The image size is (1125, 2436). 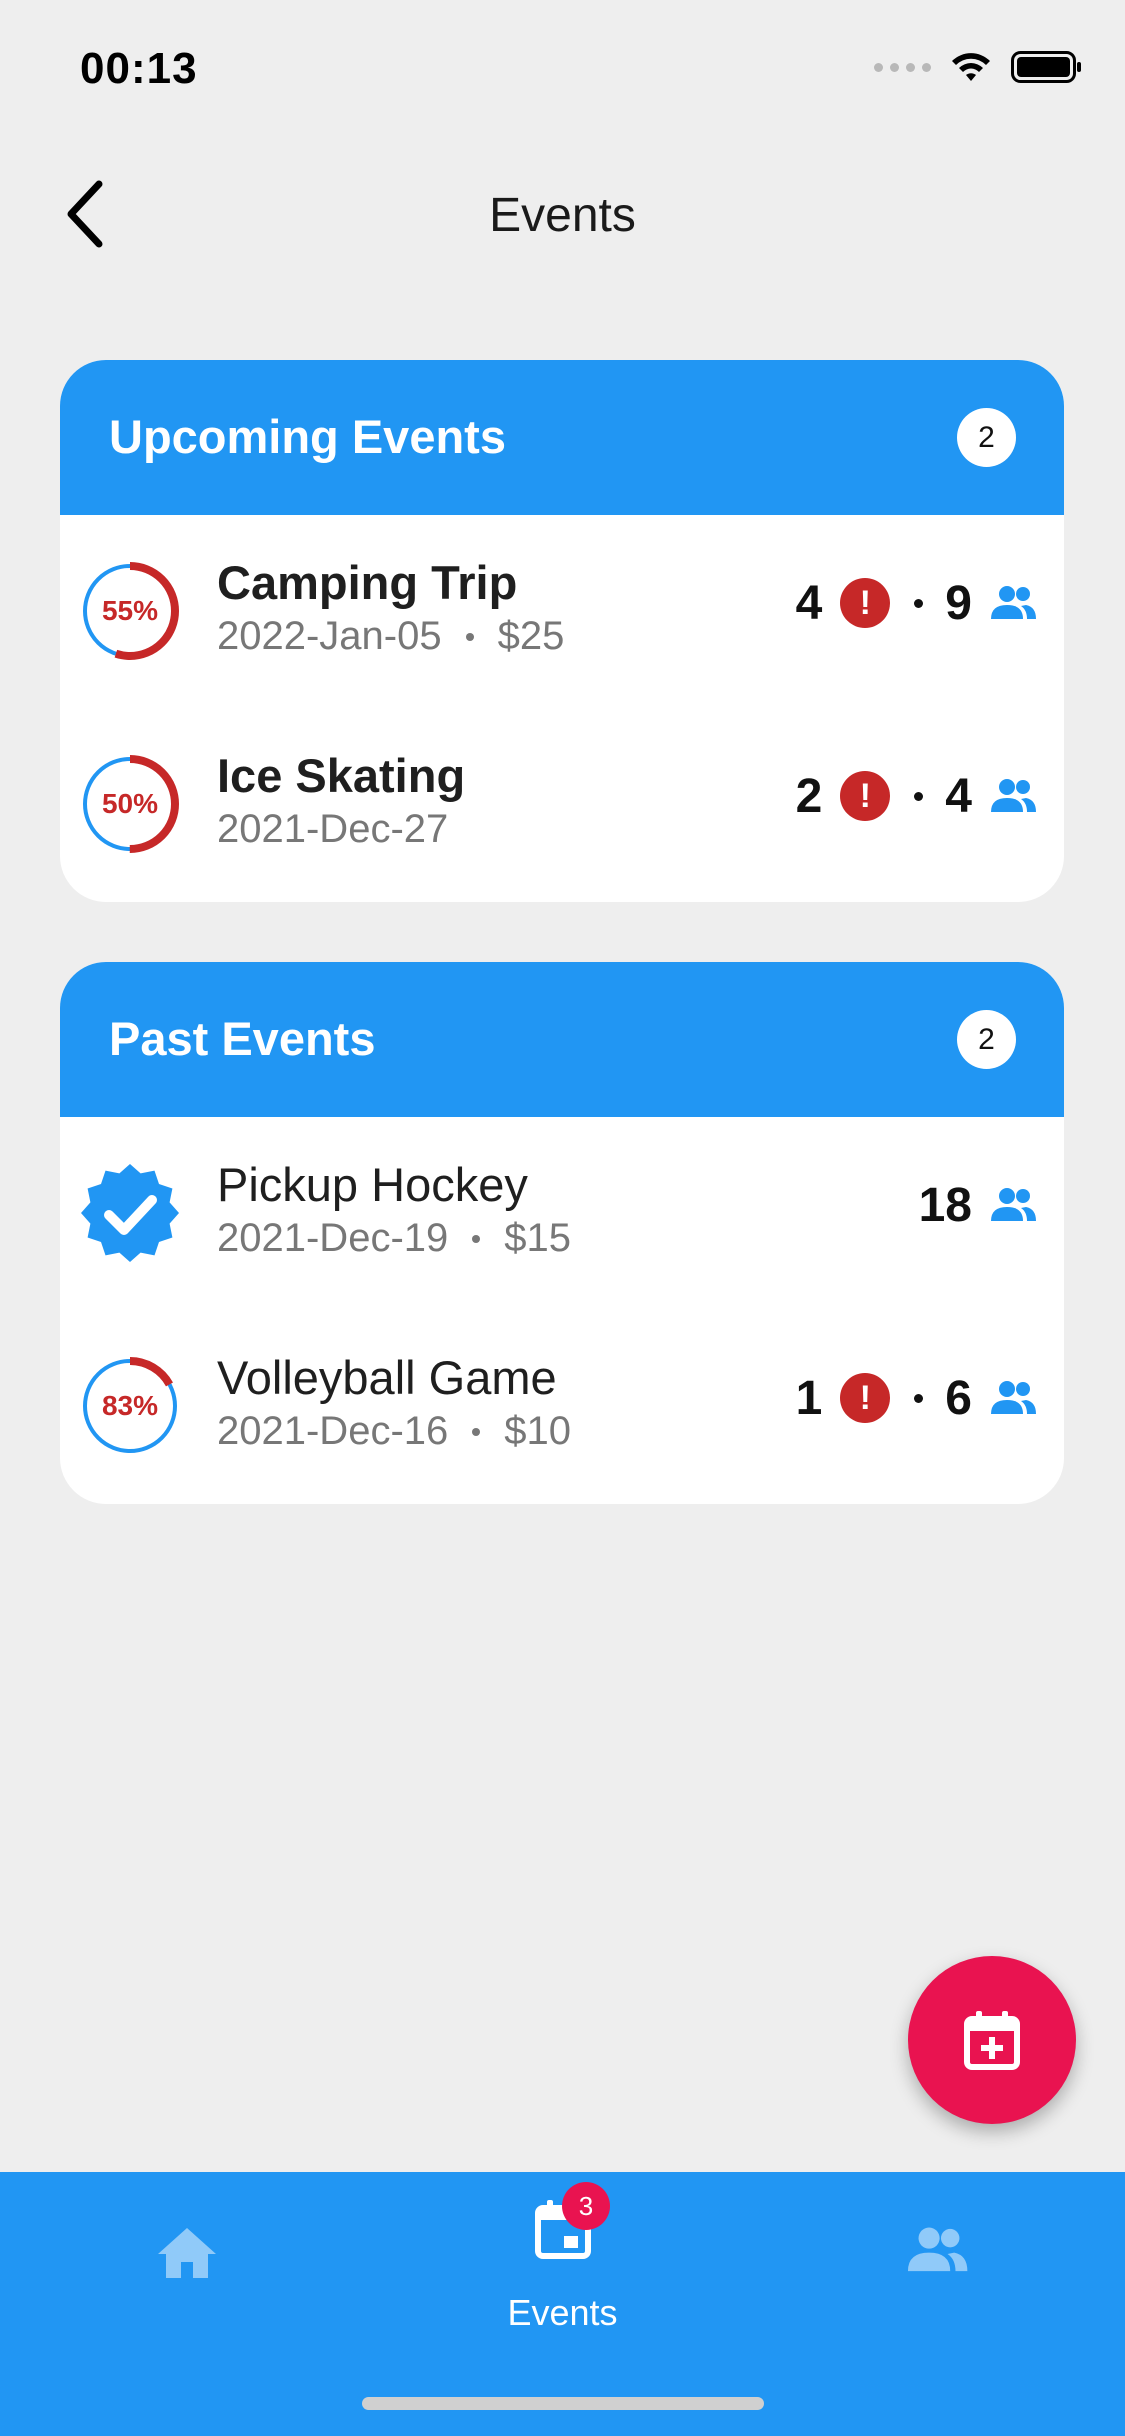 I want to click on card-title: Upcoming Events, so click(x=307, y=436).